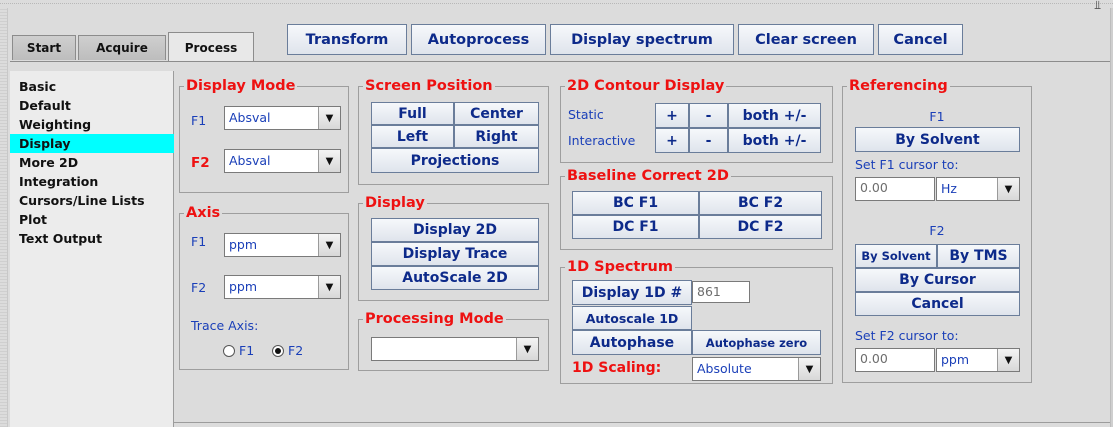 The height and width of the screenshot is (427, 1113). What do you see at coordinates (92, 105) in the screenshot?
I see `sidebar-item-default: Default` at bounding box center [92, 105].